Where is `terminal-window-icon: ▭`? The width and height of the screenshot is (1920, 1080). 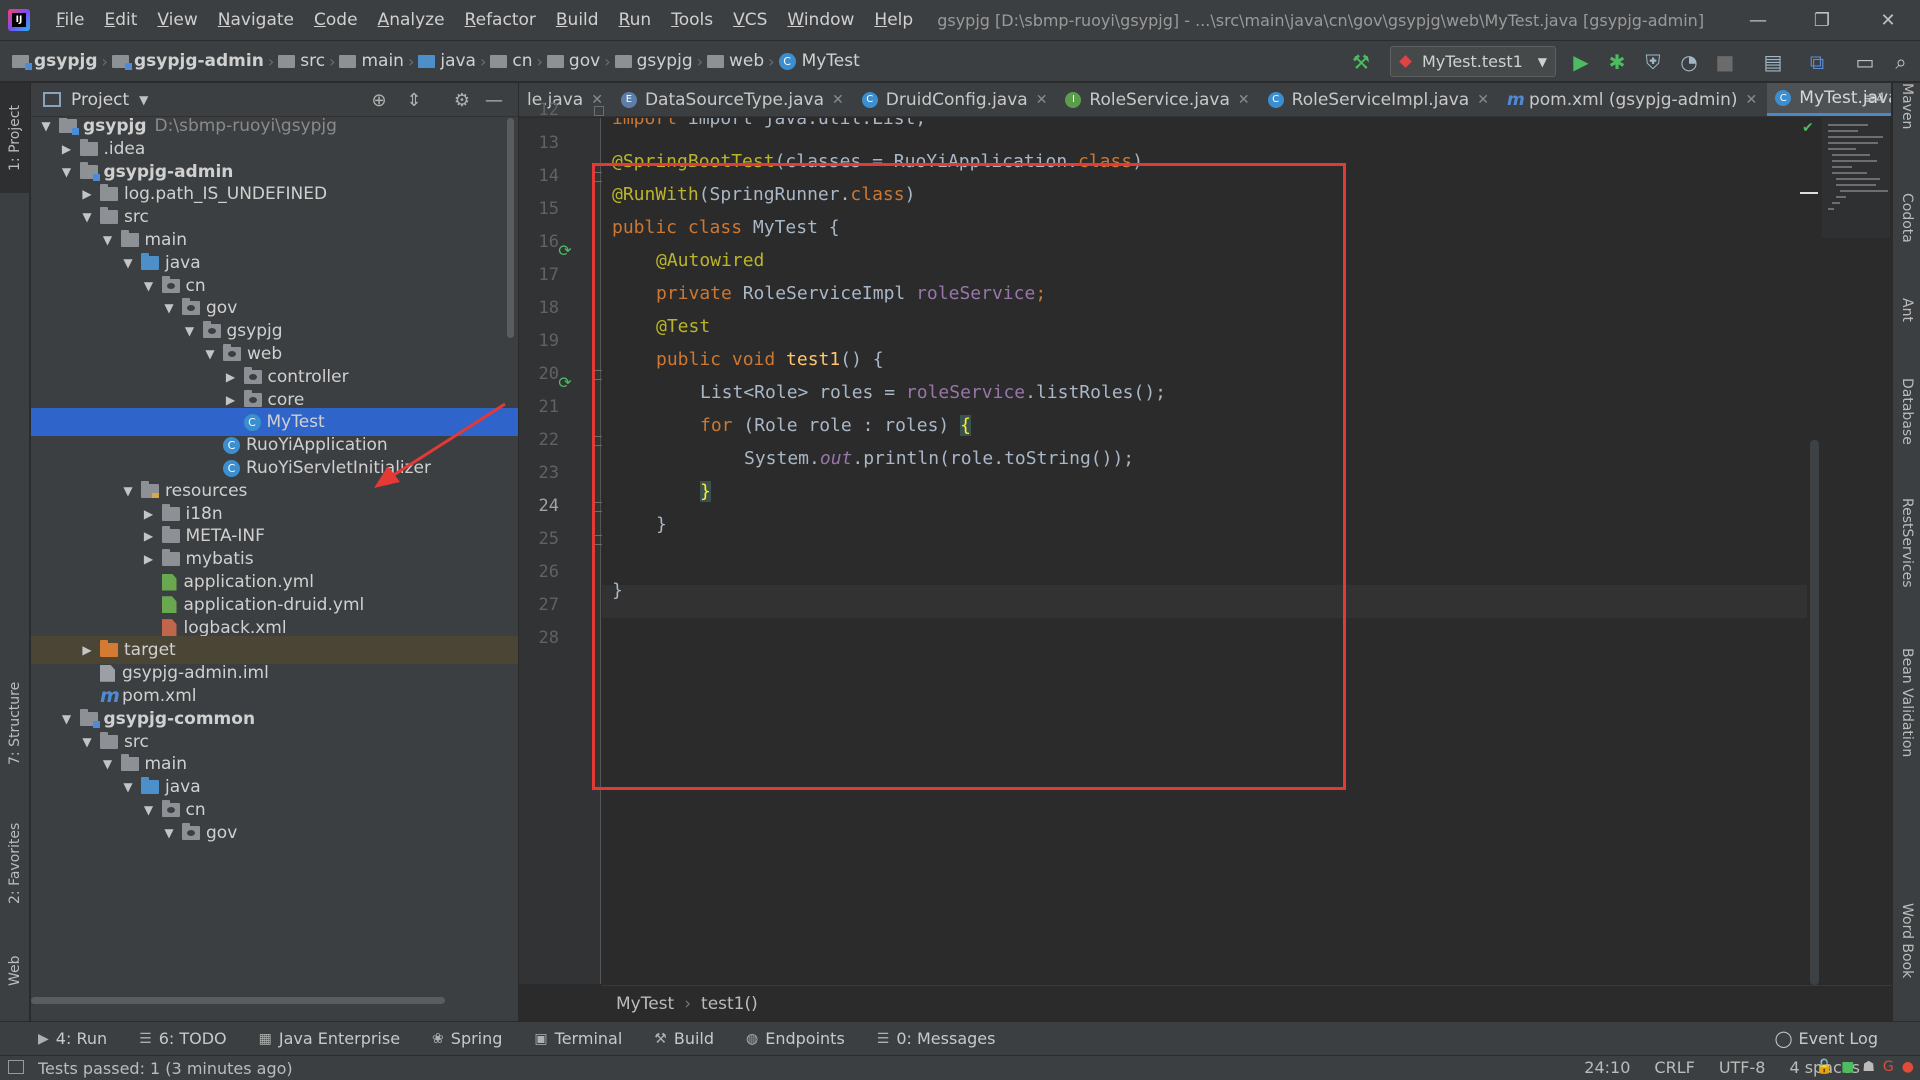 terminal-window-icon: ▭ is located at coordinates (1865, 62).